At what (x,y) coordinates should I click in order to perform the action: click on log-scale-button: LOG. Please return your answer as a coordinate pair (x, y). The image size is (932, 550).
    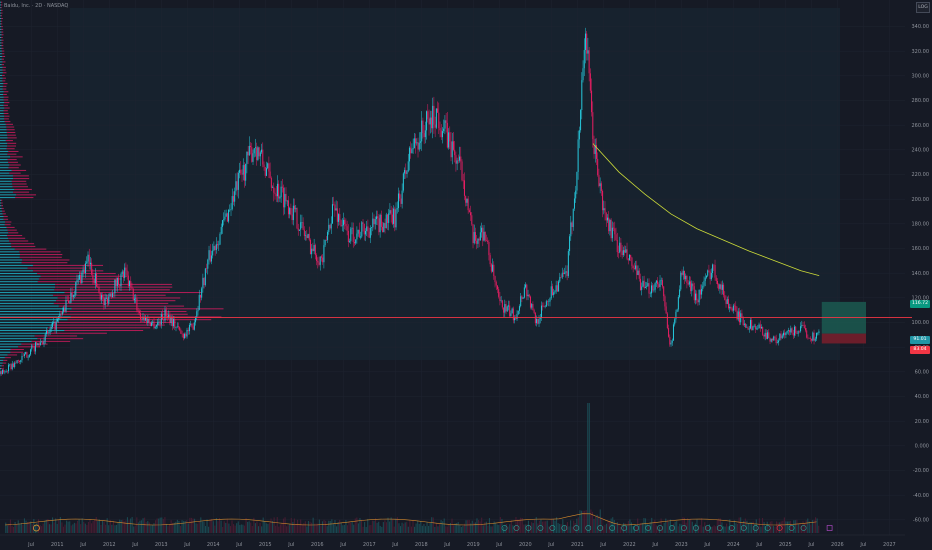
    Looking at the image, I should click on (923, 7).